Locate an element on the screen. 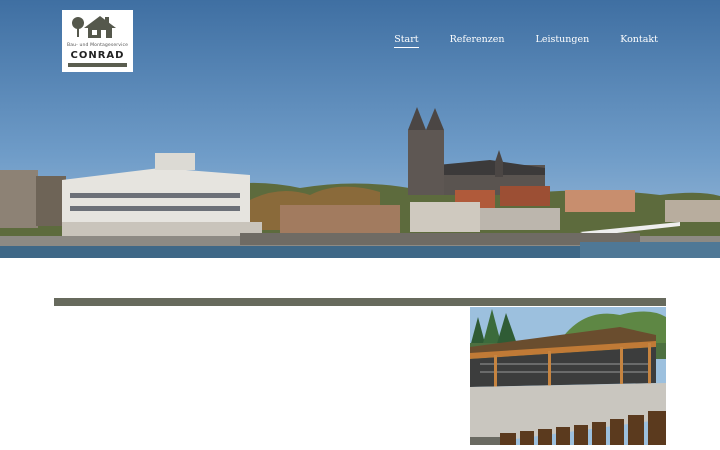  nav-item-referenzen: Referenzen is located at coordinates (477, 41).